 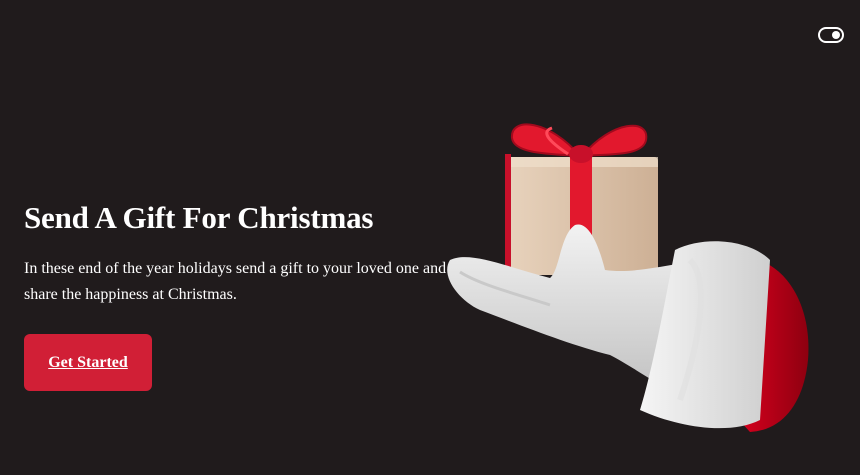 I want to click on get-started-button: Get Started, so click(x=88, y=362).